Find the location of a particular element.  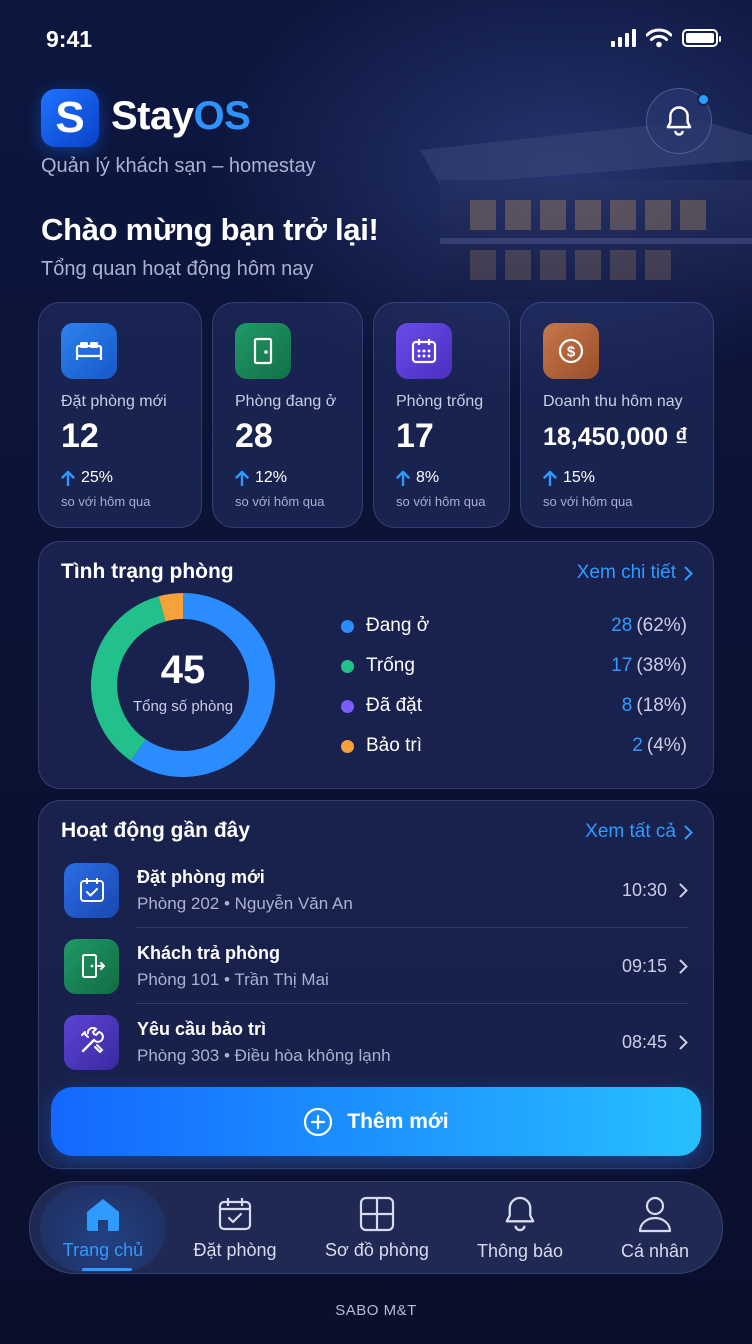

app-logo: S is located at coordinates (70, 118).